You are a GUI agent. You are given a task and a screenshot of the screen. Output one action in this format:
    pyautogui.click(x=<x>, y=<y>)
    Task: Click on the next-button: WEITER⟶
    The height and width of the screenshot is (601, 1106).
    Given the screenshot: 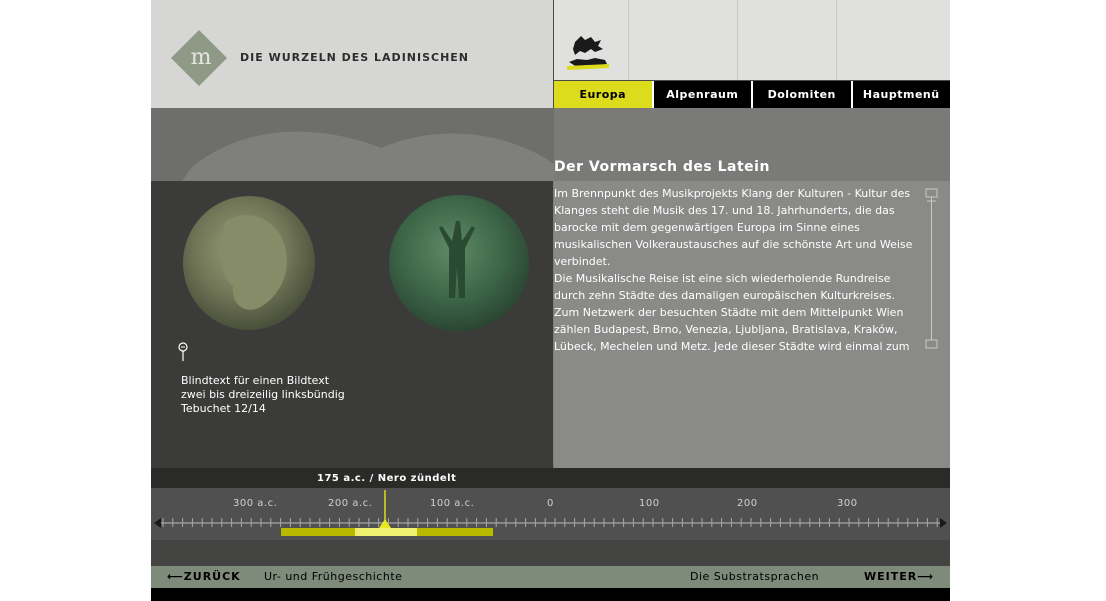 What is the action you would take?
    pyautogui.click(x=899, y=576)
    